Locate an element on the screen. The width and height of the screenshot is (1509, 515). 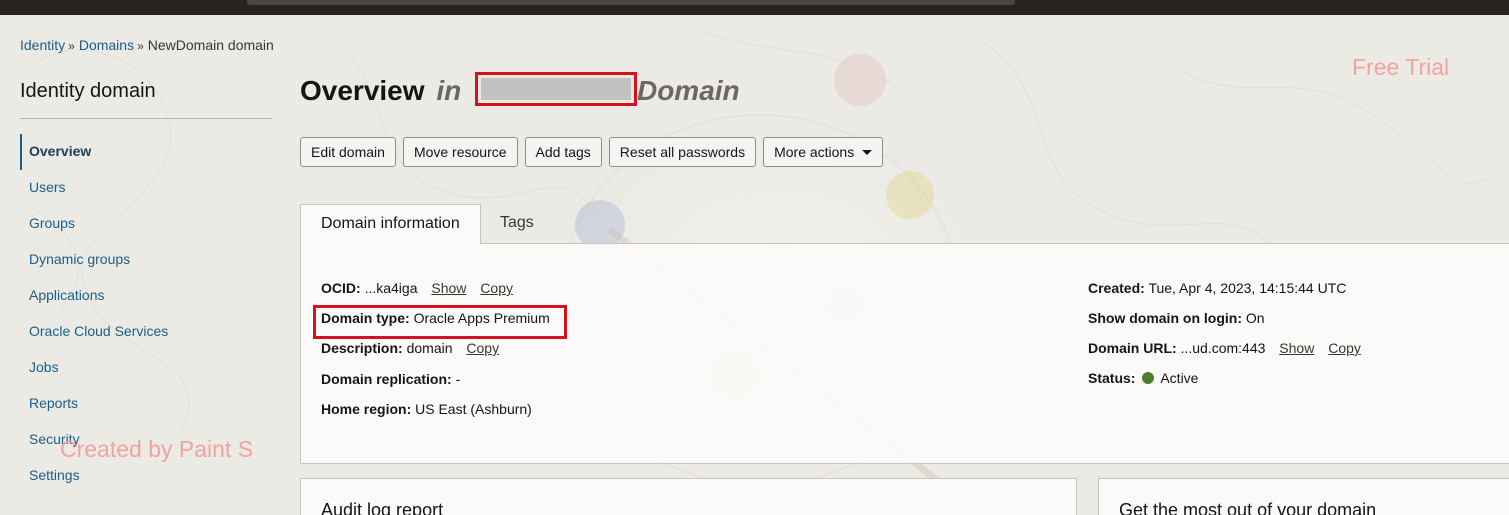
created-row: Created: Tue, Apr 4, 2023, 14:15:44 UTC is located at coordinates (1217, 288).